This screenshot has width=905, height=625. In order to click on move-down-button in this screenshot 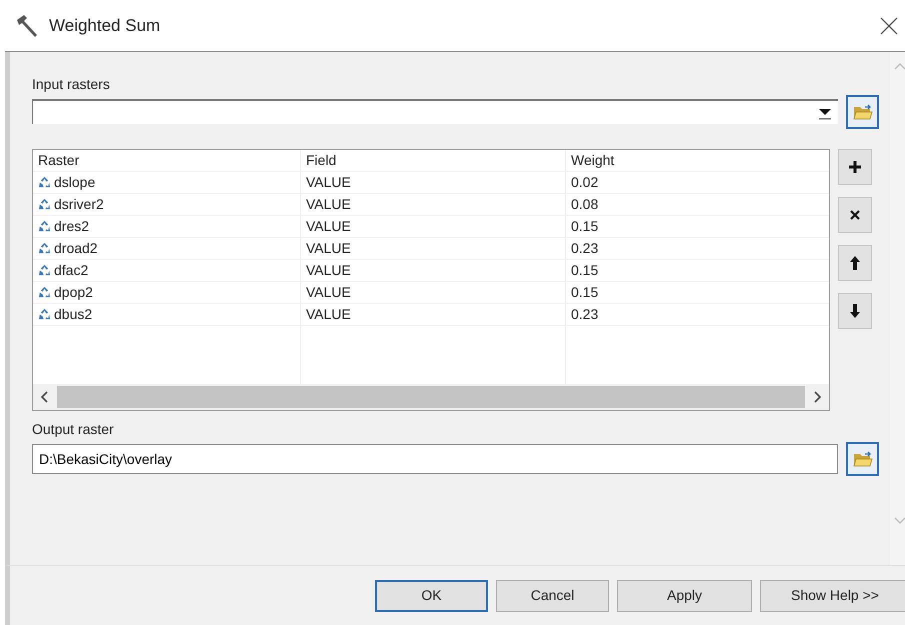, I will do `click(855, 311)`.